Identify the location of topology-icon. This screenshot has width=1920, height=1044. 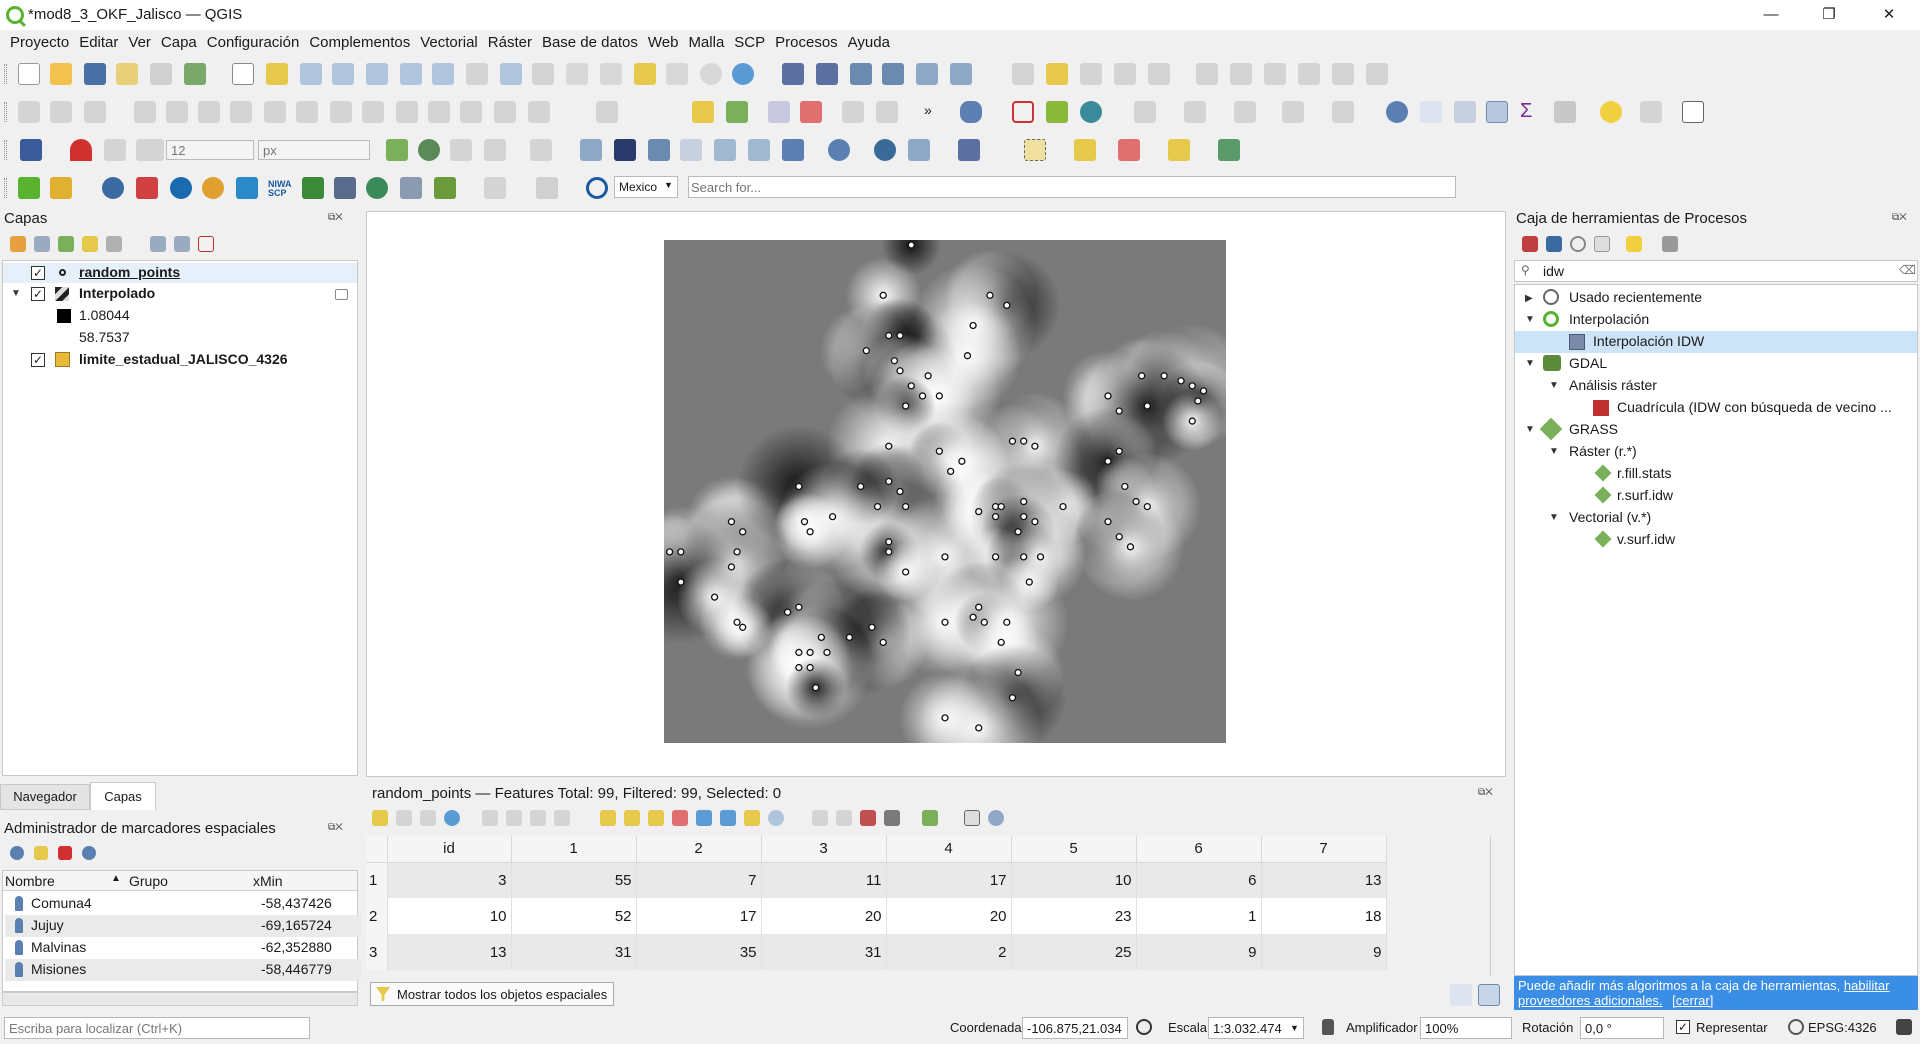
(397, 150).